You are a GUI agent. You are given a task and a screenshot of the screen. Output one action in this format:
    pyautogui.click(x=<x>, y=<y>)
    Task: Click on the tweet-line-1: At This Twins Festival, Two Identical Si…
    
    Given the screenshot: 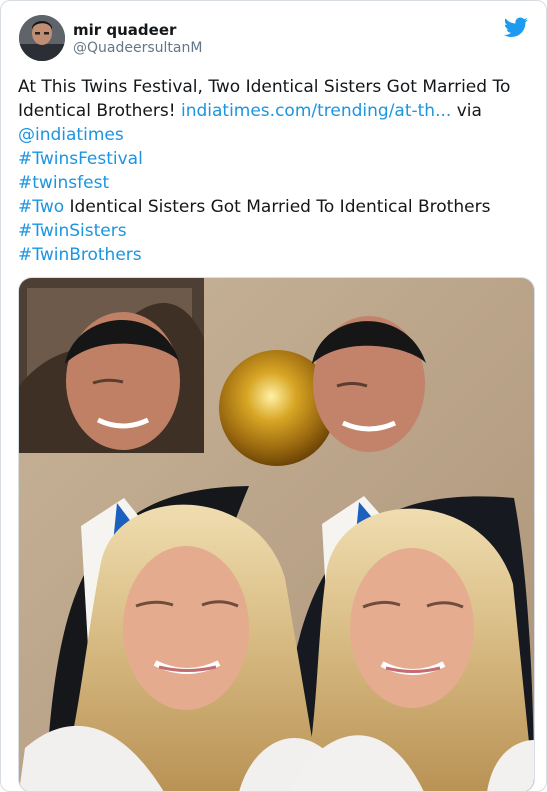 What is the action you would take?
    pyautogui.click(x=273, y=87)
    